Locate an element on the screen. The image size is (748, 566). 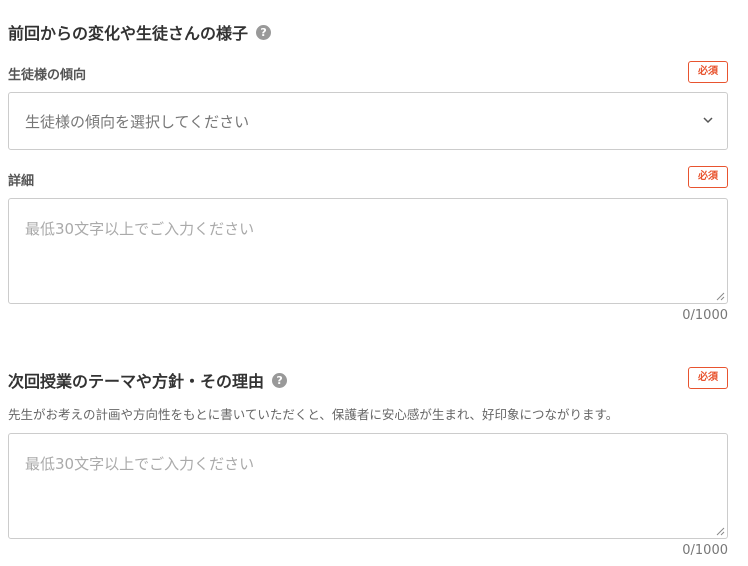
details-char-counter: 0/1000 is located at coordinates (705, 315).